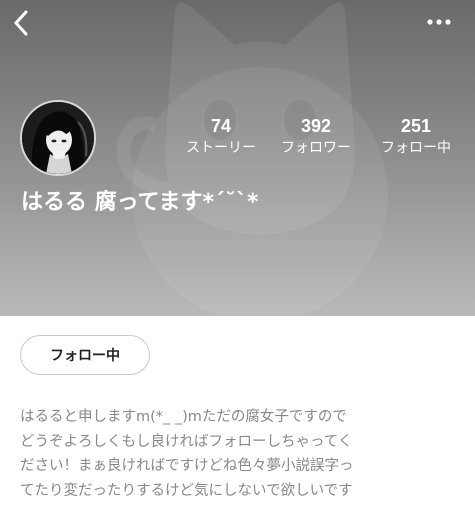 The image size is (475, 512). What do you see at coordinates (316, 148) in the screenshot?
I see `stat-label: フォロワー` at bounding box center [316, 148].